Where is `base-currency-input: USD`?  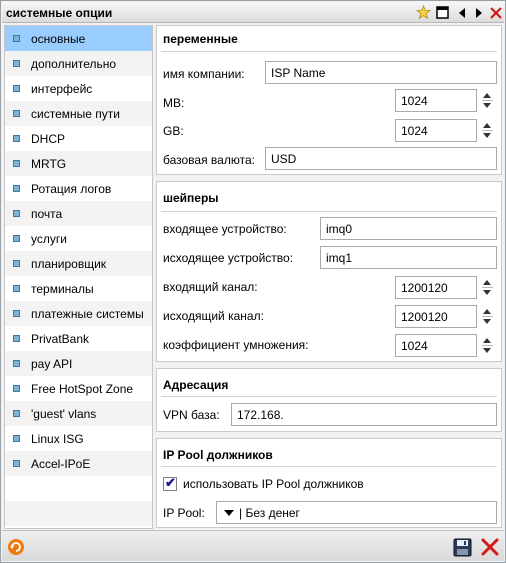
base-currency-input: USD is located at coordinates (381, 158).